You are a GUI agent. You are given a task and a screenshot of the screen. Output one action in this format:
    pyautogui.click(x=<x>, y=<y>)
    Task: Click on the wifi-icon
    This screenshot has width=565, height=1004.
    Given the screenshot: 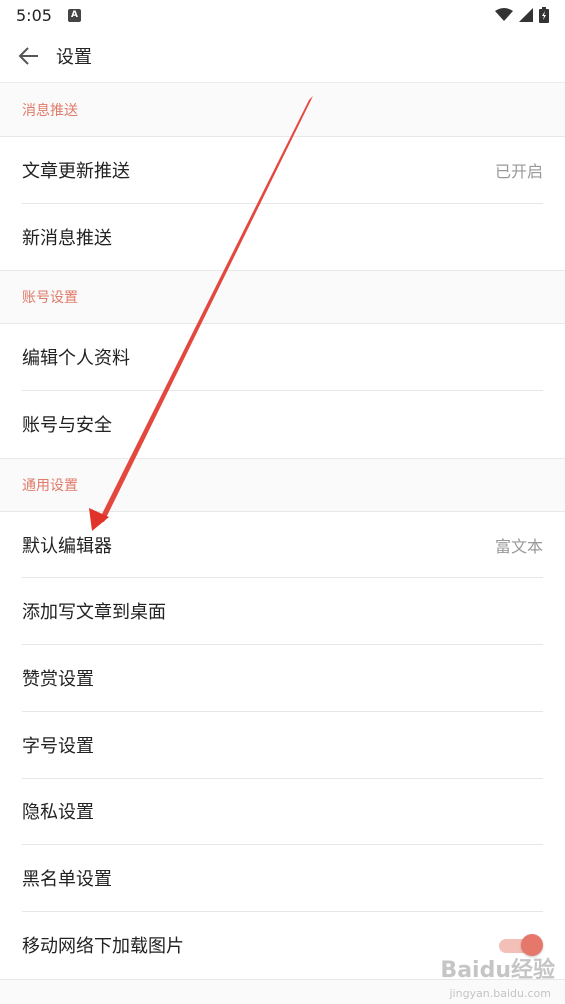 What is the action you would take?
    pyautogui.click(x=504, y=14)
    